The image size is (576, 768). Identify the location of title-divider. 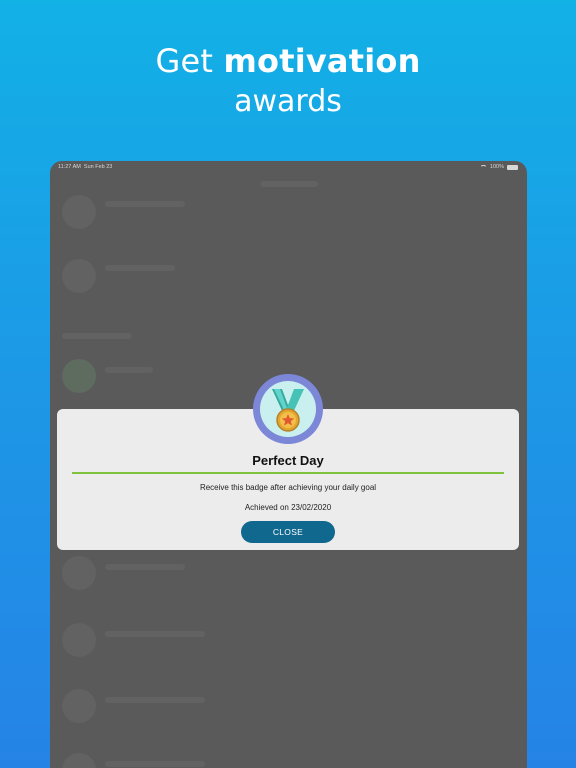
(288, 473).